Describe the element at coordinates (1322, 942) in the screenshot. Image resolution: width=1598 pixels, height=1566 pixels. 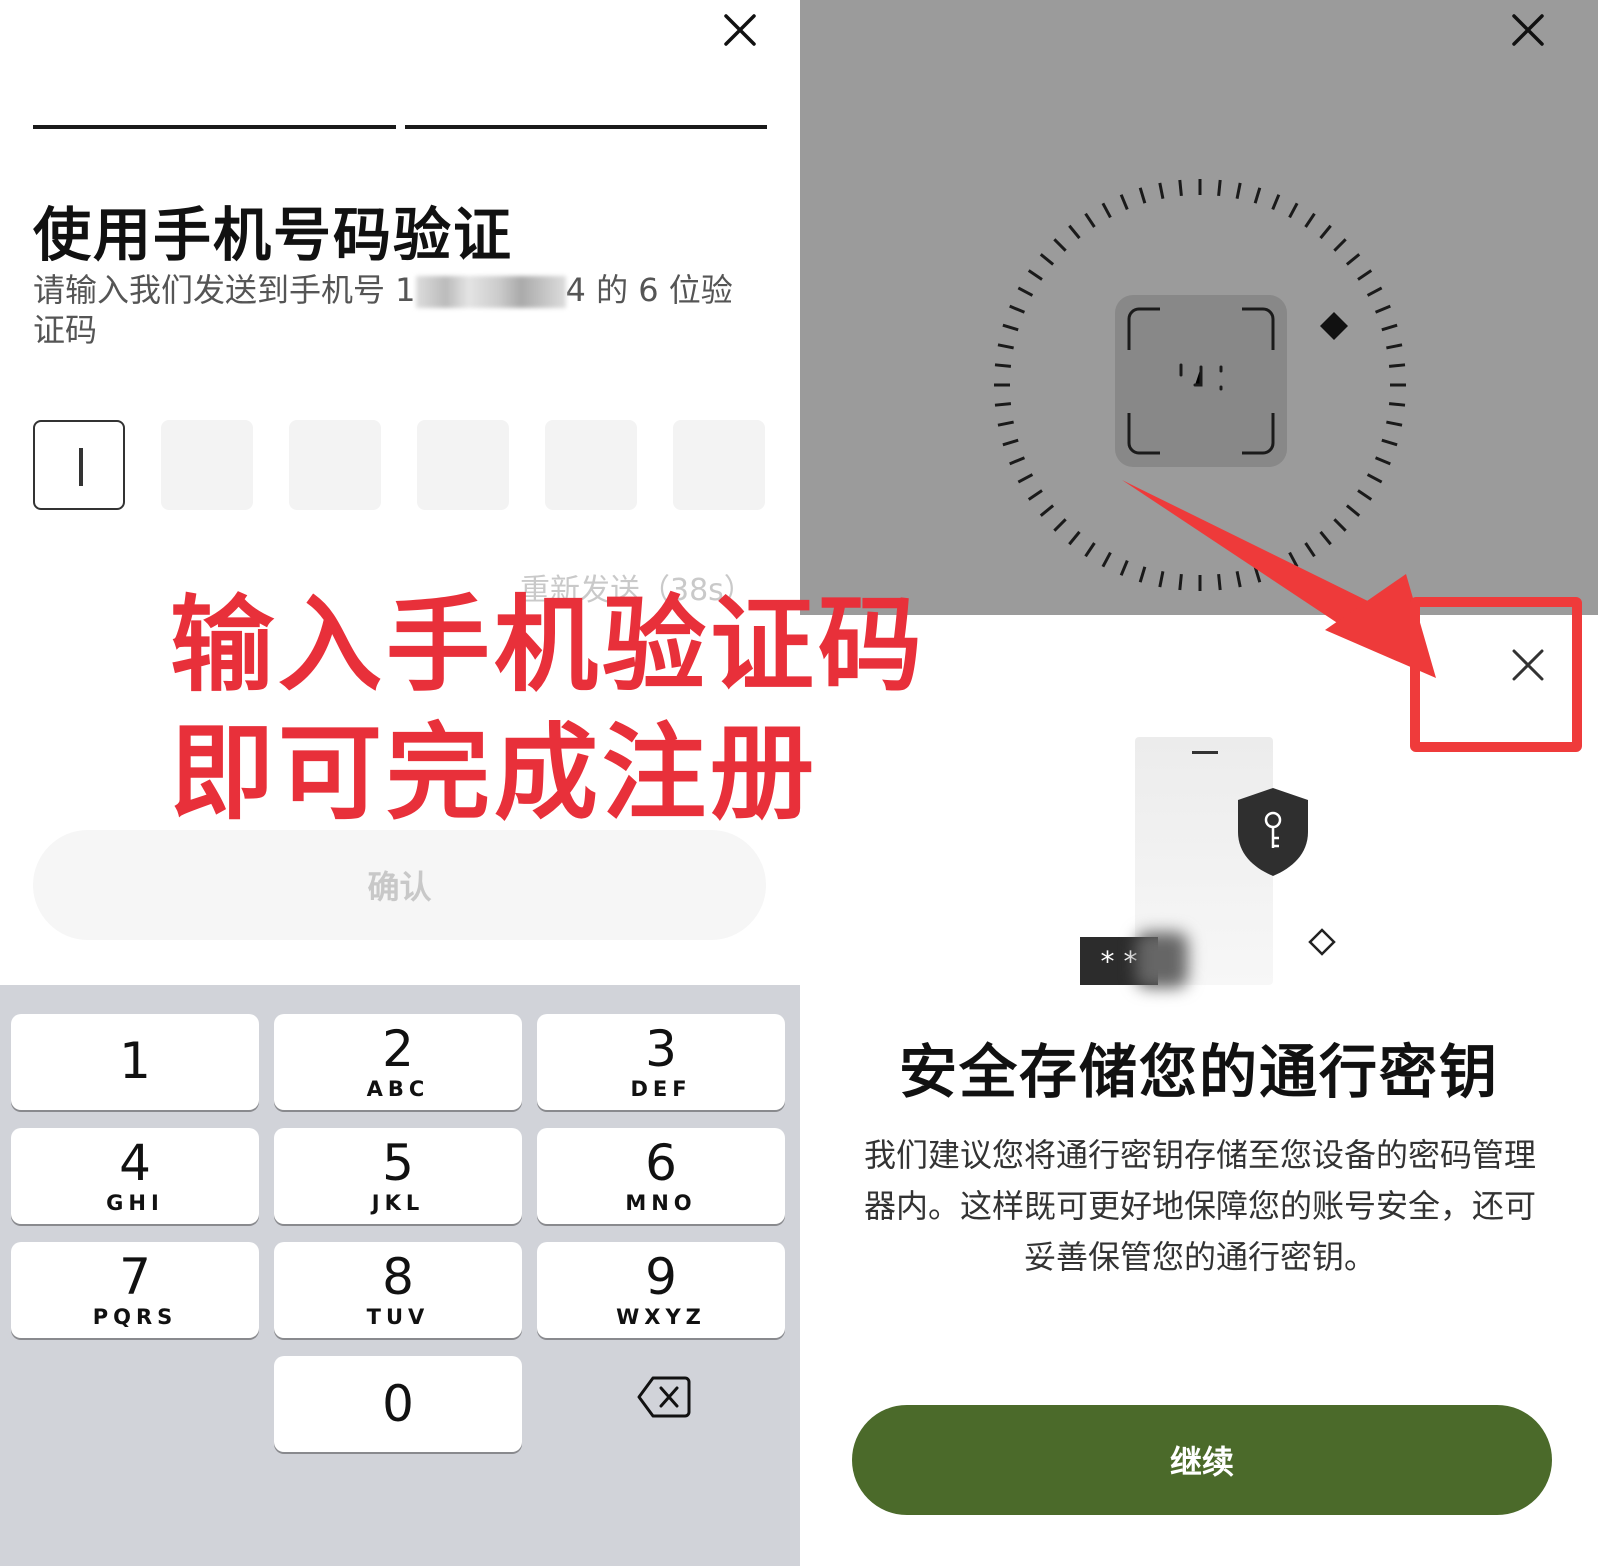
I see `small-diamond-icon` at that location.